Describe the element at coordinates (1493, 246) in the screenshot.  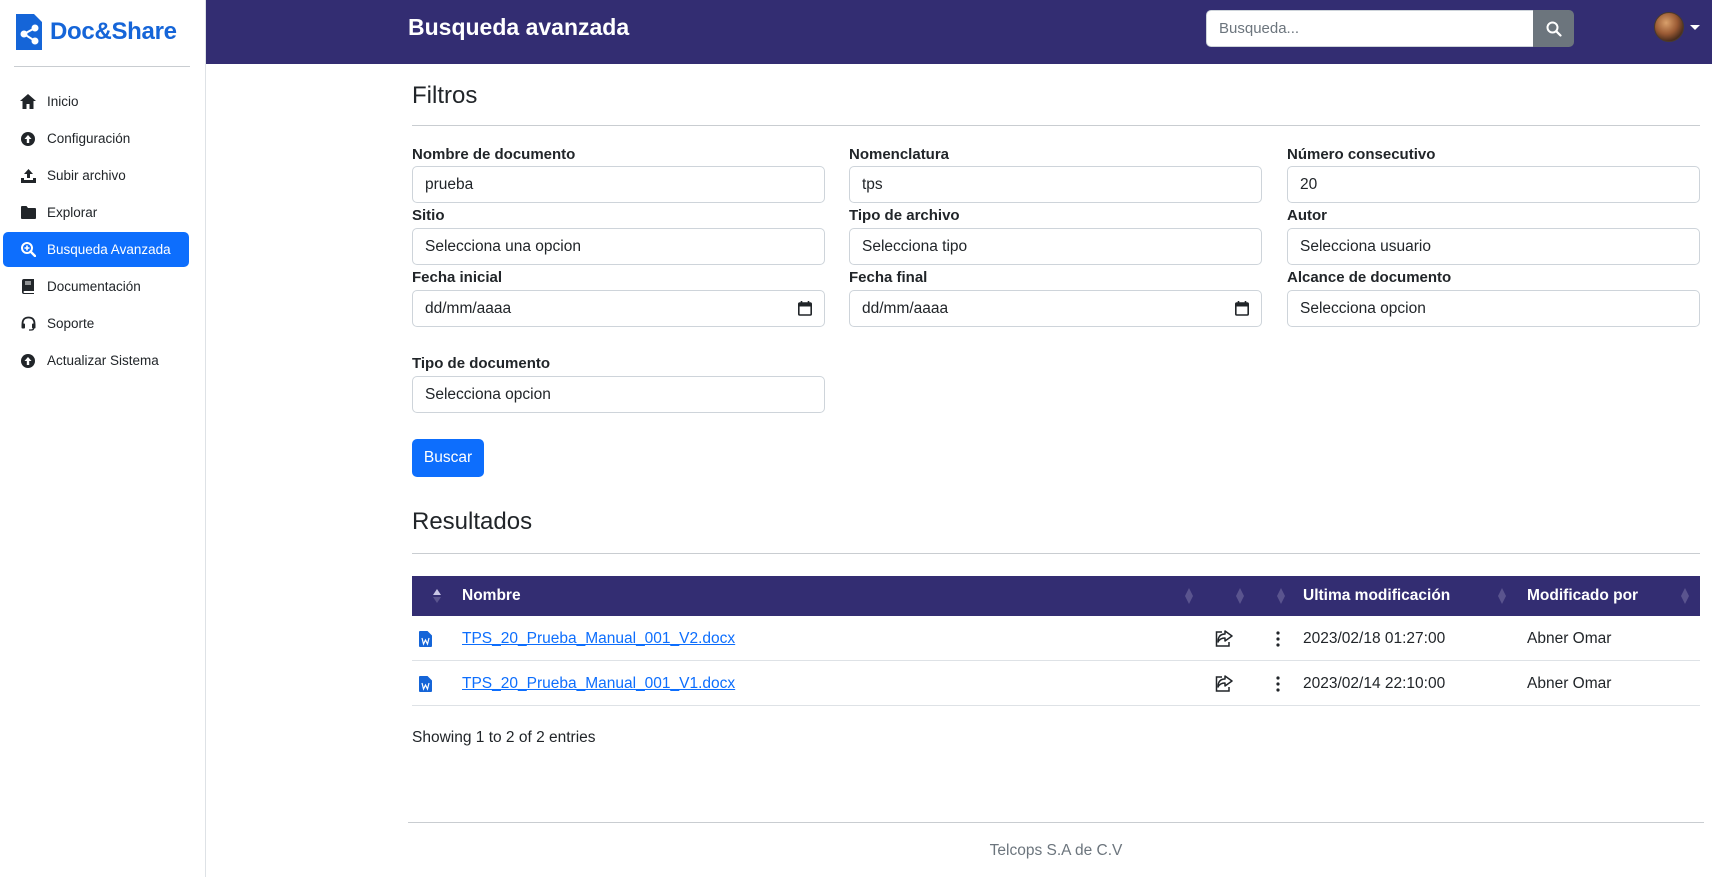
I see `autor-select: Selecciona usuario` at that location.